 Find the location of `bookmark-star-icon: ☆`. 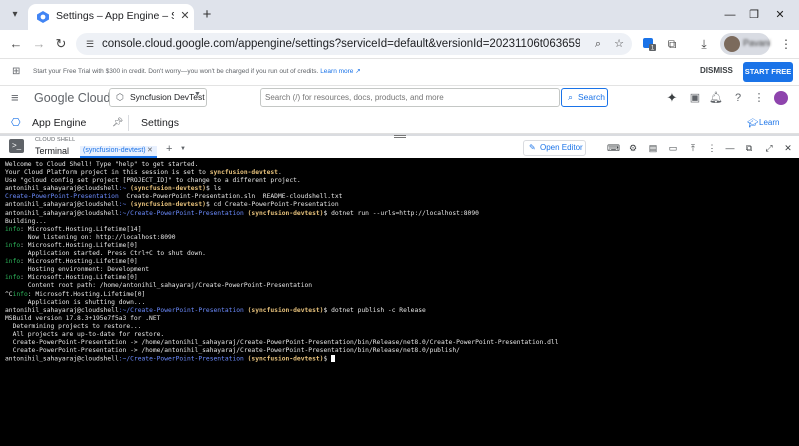

bookmark-star-icon: ☆ is located at coordinates (619, 44).